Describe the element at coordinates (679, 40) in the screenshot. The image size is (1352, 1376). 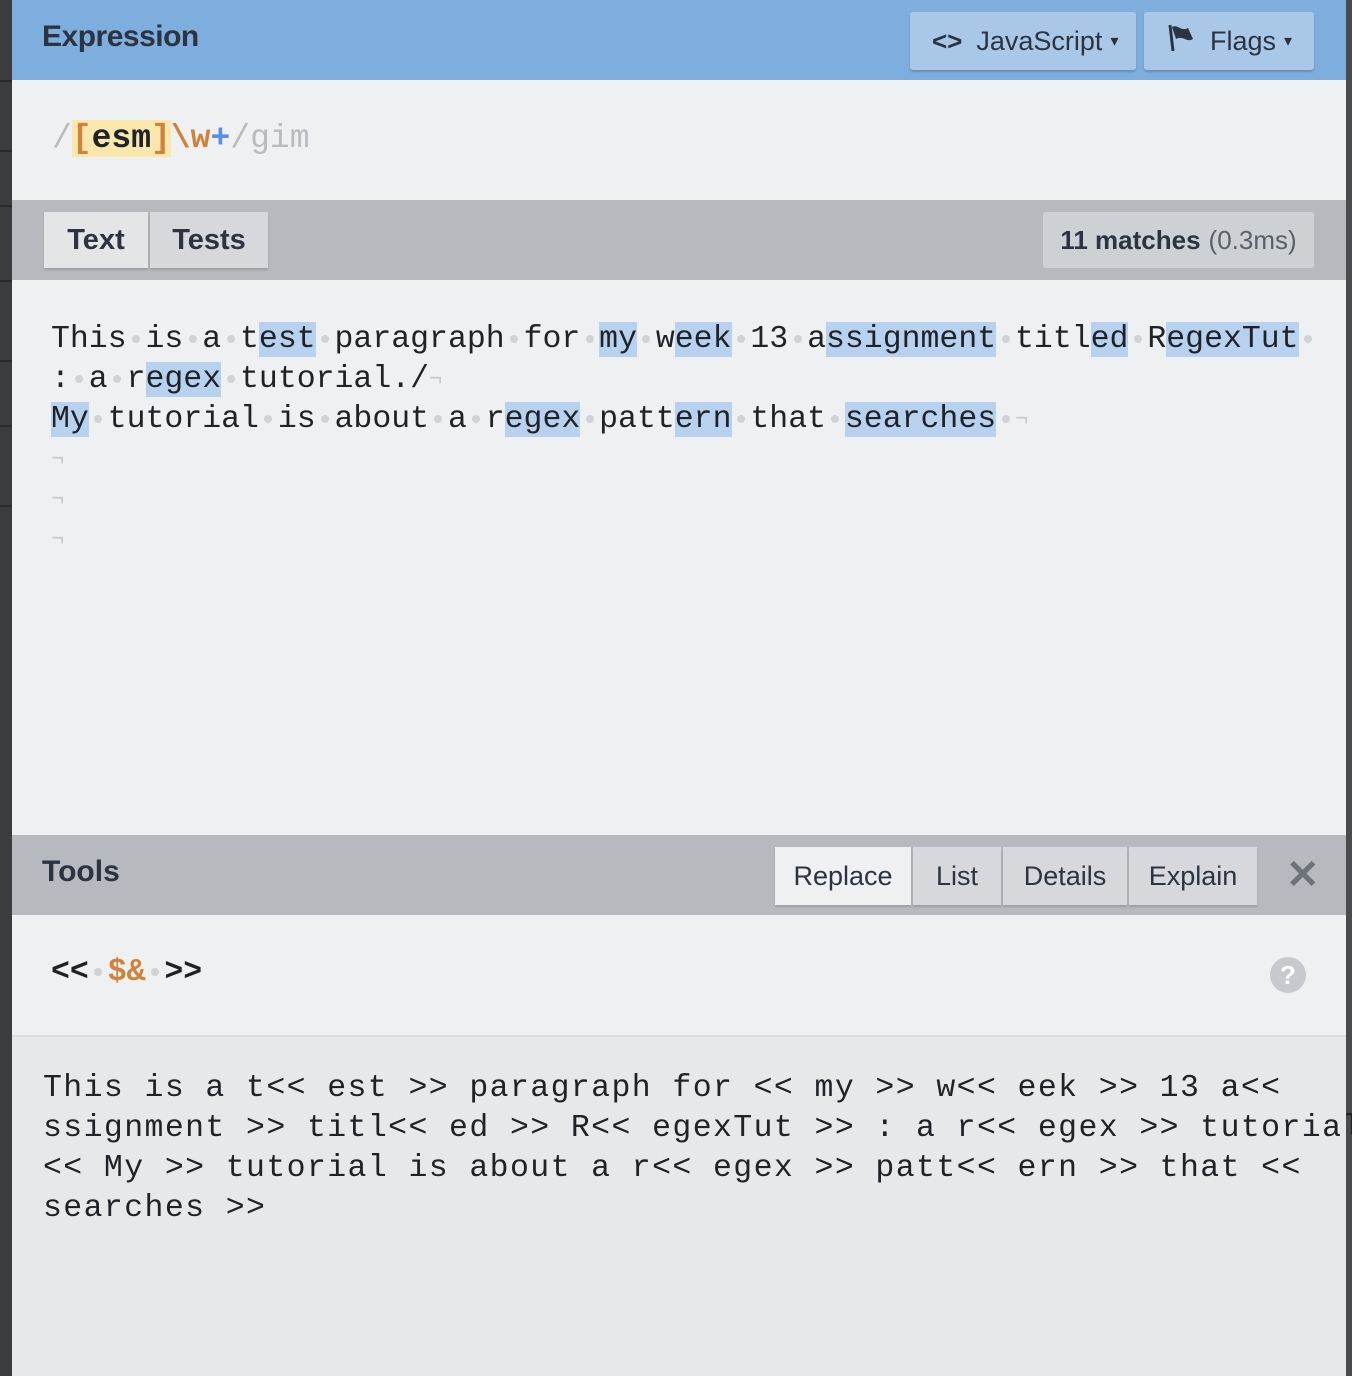
I see `expression-header: Expression <> JavaScript ▾ Flags ▾` at that location.